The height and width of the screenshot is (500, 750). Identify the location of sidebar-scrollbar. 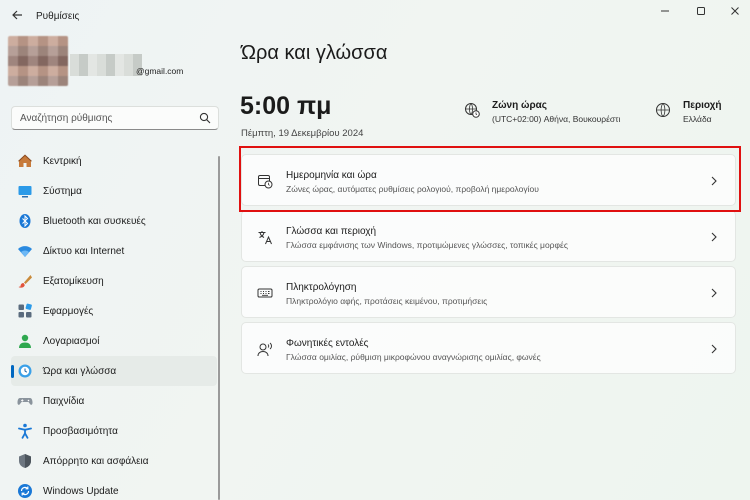
(219, 328).